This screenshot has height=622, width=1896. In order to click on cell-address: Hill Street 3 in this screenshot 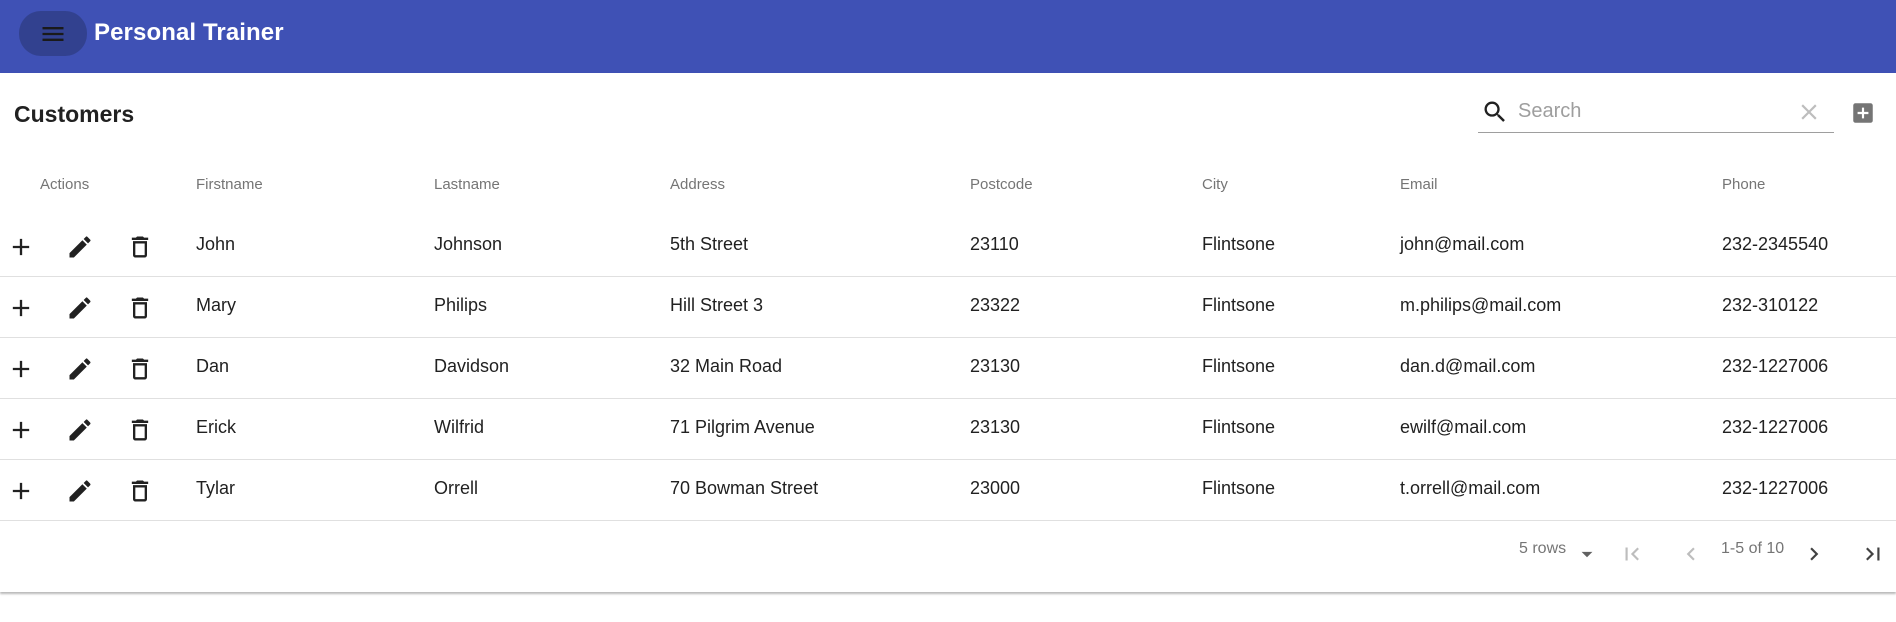, I will do `click(717, 305)`.